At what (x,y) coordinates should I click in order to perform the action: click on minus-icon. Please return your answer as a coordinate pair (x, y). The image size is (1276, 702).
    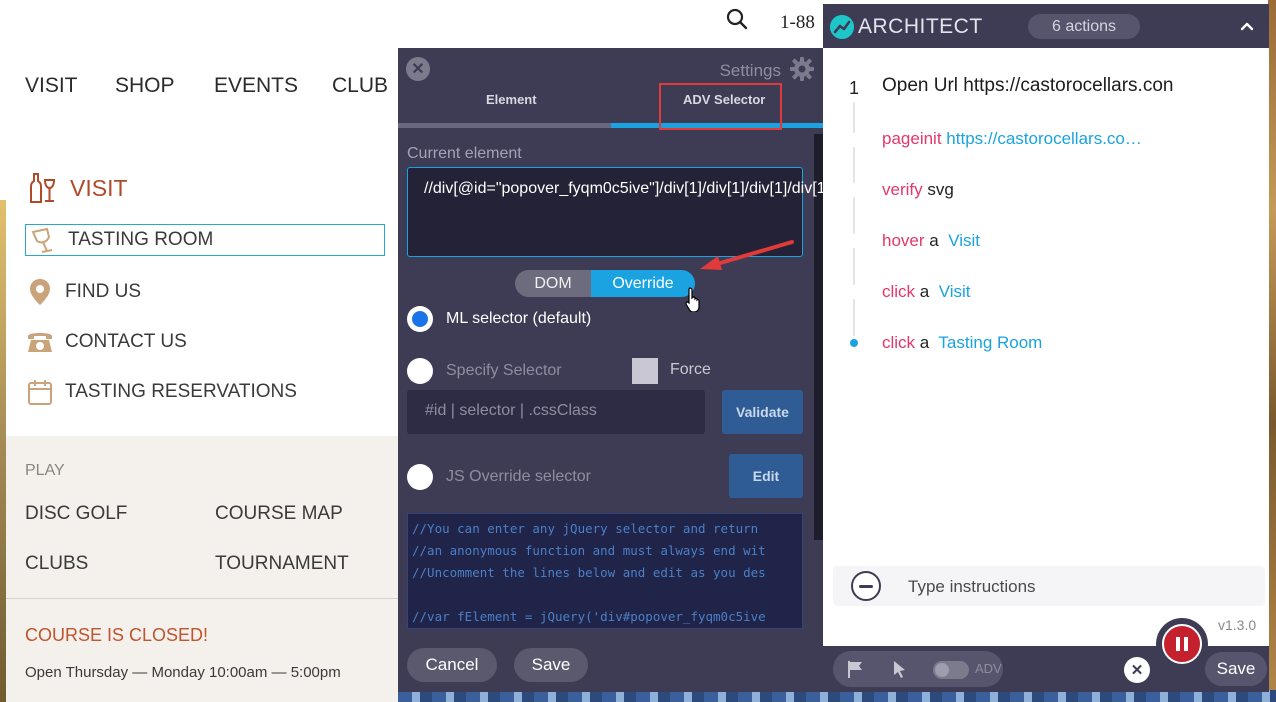
    Looking at the image, I should click on (866, 586).